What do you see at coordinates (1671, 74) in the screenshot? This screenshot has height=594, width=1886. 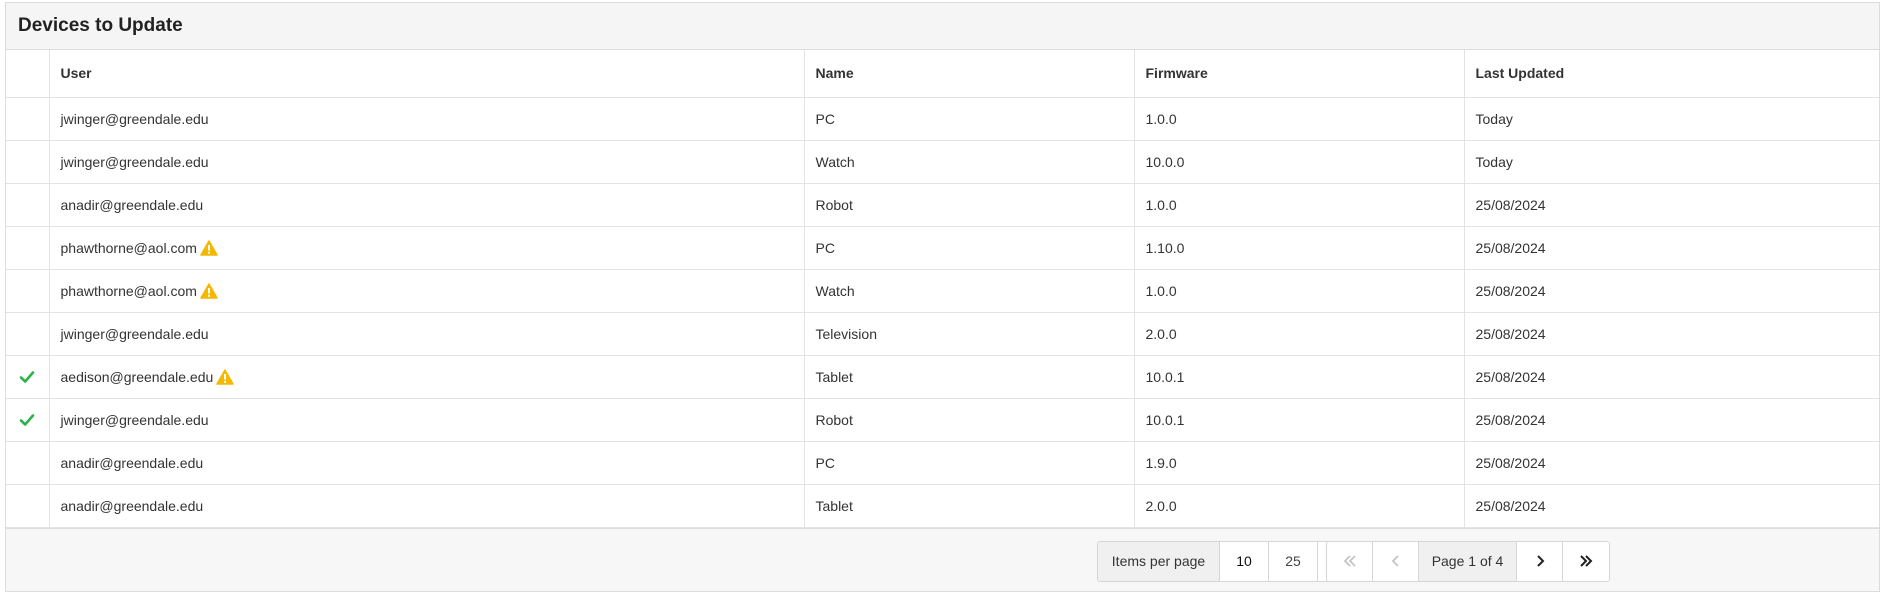 I see `column-header-last-updated: Last Updated` at bounding box center [1671, 74].